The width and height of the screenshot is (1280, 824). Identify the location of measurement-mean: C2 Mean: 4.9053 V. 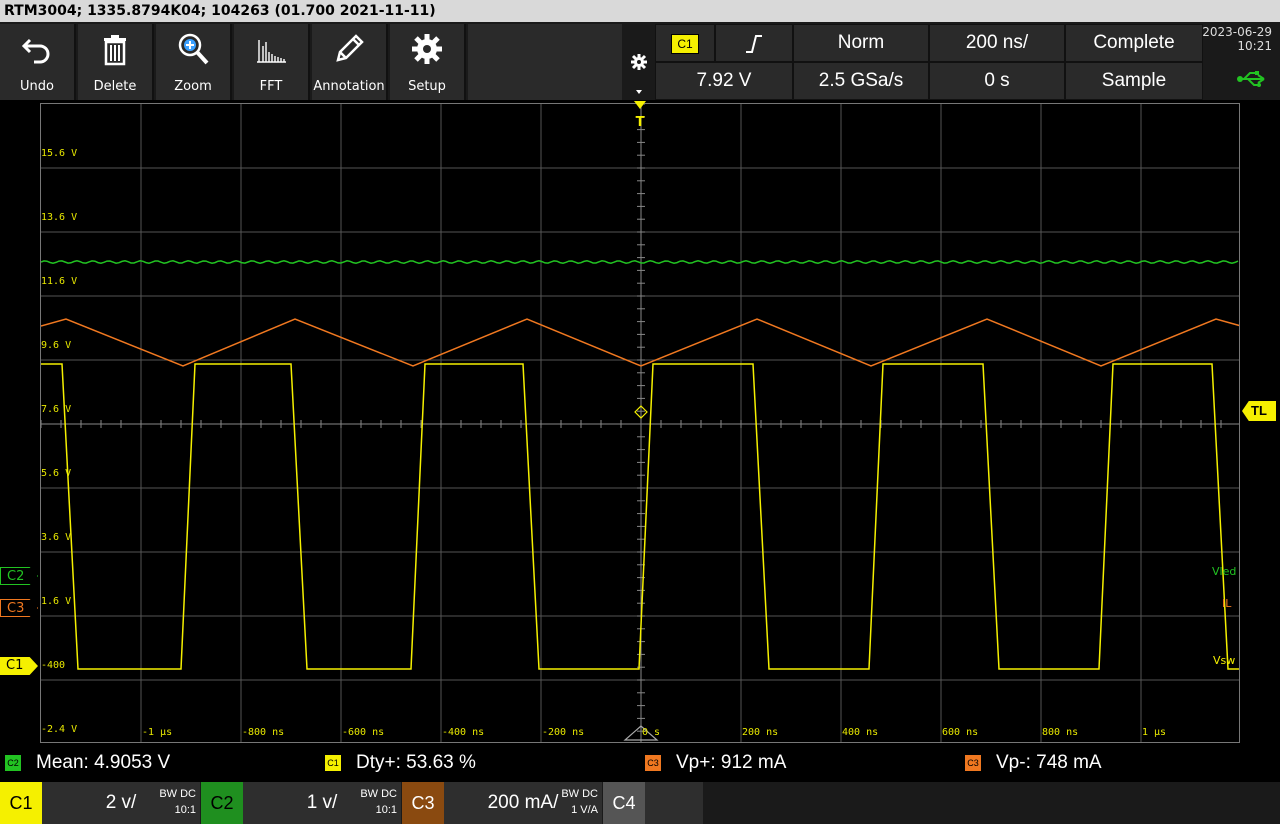
(87, 763).